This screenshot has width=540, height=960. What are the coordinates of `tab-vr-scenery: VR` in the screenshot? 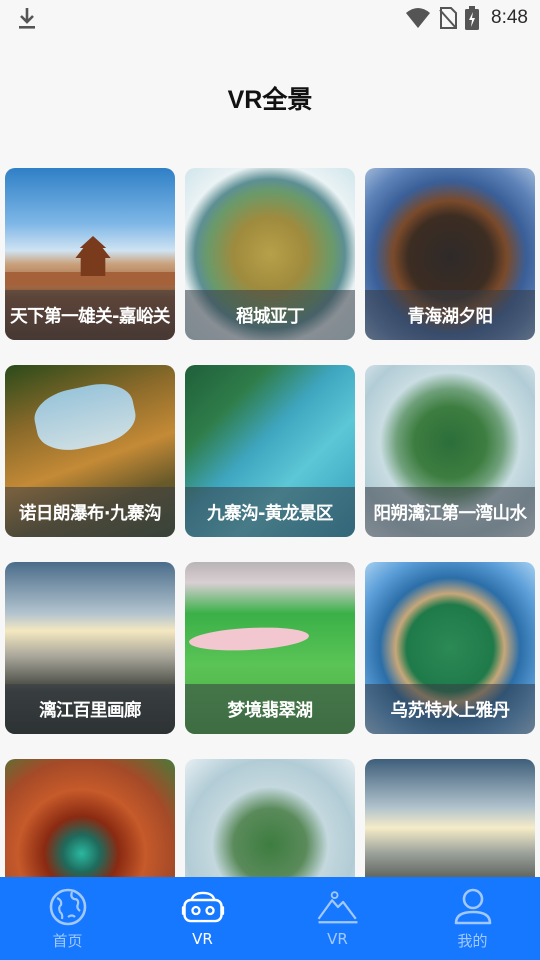 It's located at (337, 918).